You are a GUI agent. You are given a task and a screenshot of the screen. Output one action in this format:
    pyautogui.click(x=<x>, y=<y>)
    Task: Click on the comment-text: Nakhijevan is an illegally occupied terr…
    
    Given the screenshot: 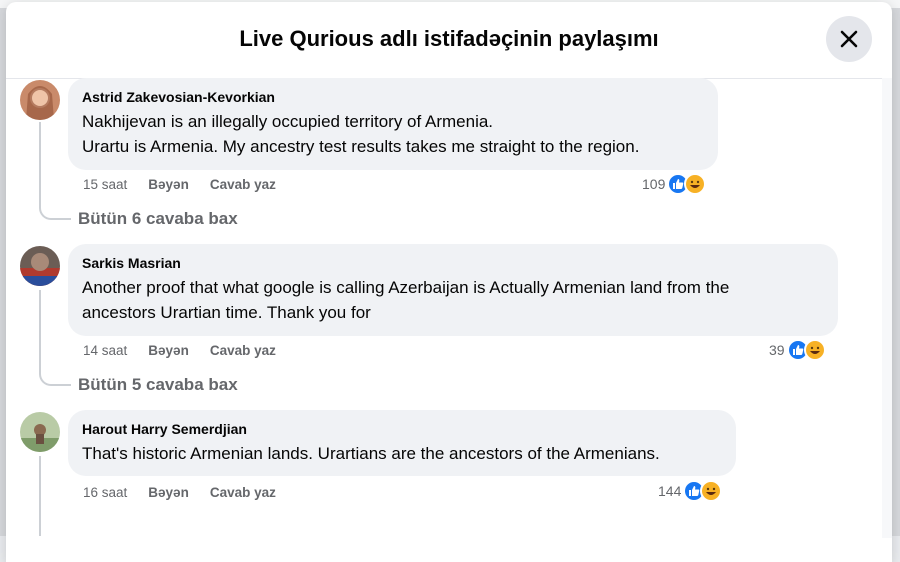 What is the action you would take?
    pyautogui.click(x=288, y=121)
    